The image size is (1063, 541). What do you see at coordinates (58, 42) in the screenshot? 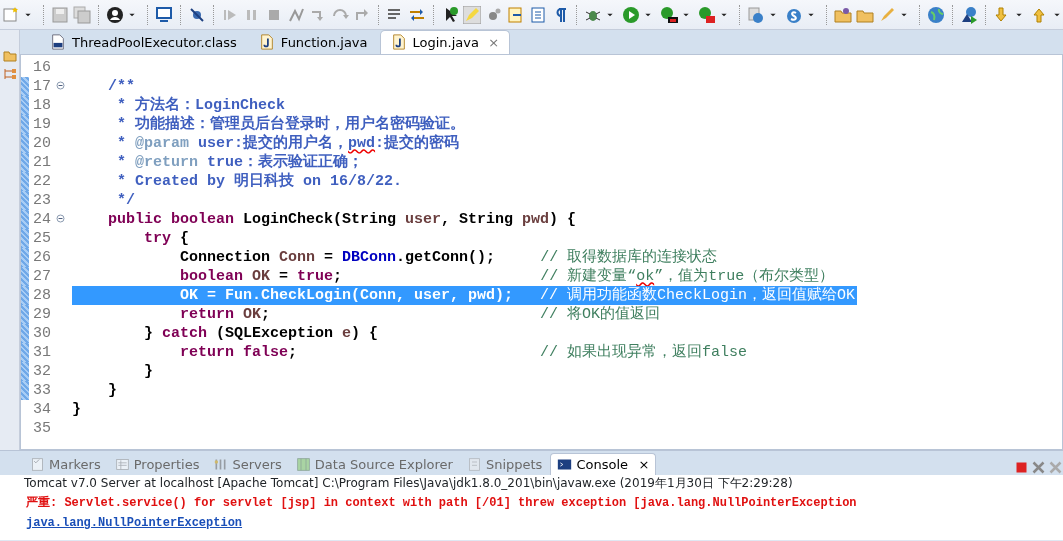
I see `class-file-icon` at bounding box center [58, 42].